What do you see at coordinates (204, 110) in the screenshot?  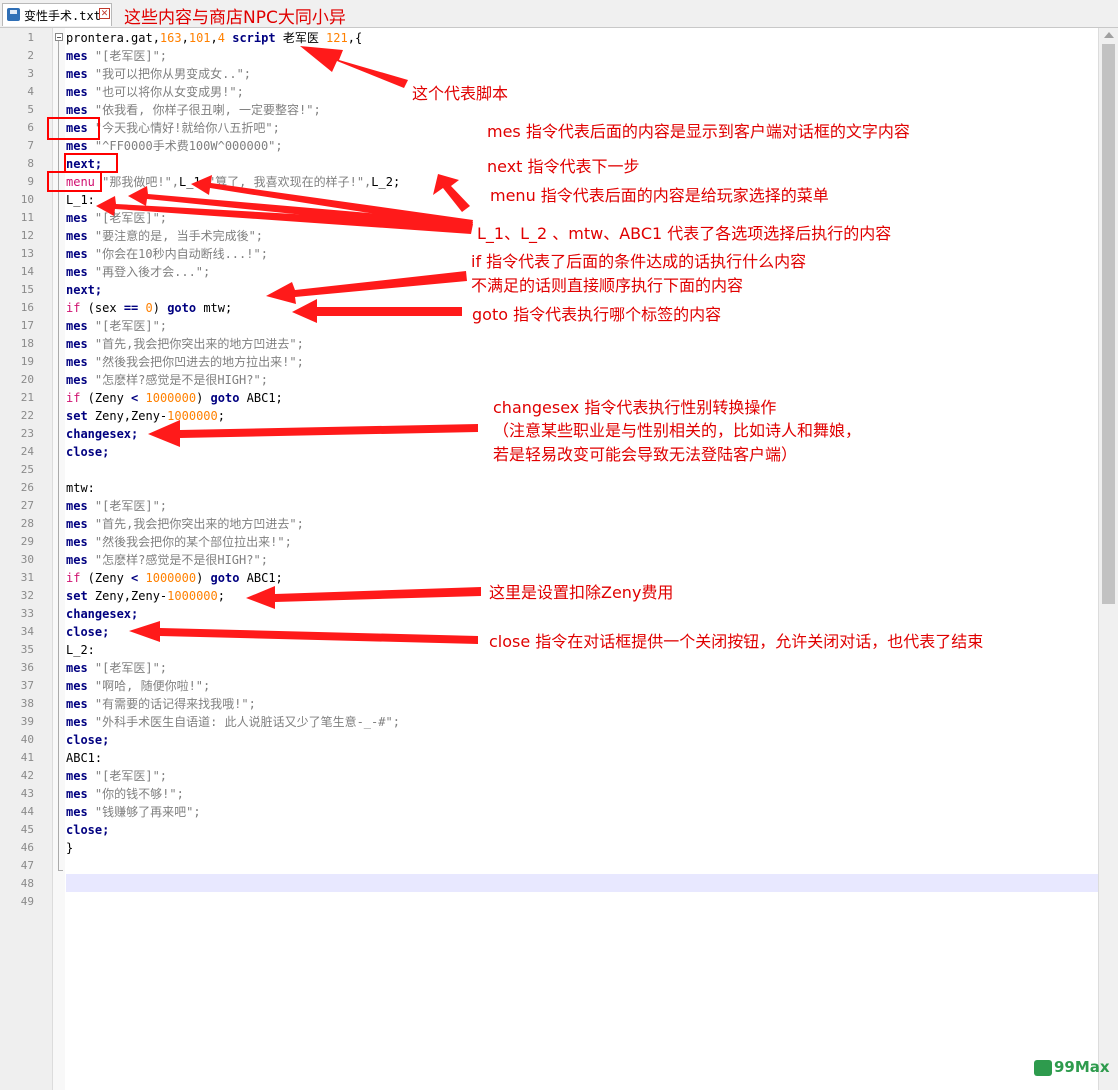 I see `code-token: "依我看, 你样子很丑喇, 一定要整容!";` at bounding box center [204, 110].